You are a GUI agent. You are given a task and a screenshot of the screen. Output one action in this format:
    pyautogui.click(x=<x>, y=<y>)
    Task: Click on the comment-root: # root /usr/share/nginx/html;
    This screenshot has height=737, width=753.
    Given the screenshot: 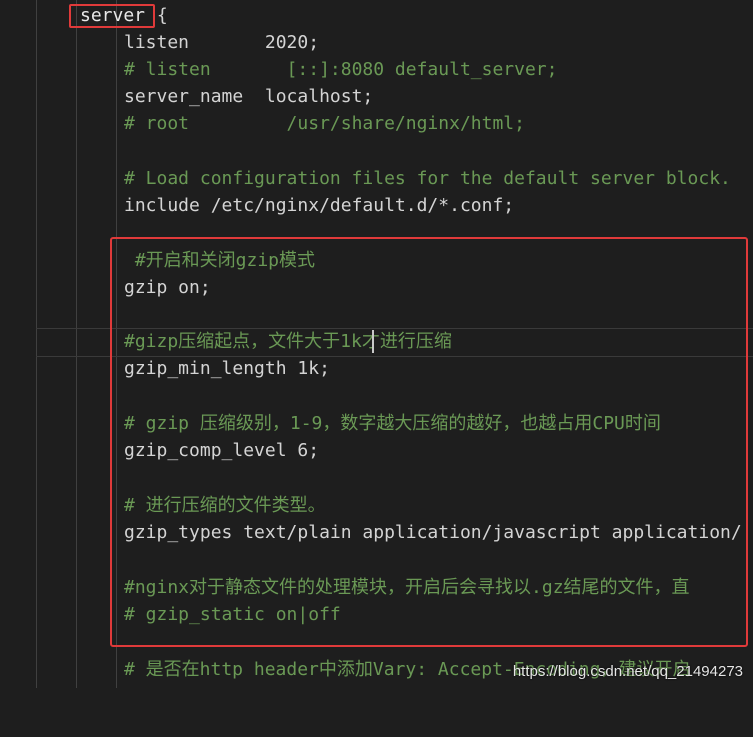 What is the action you would take?
    pyautogui.click(x=324, y=123)
    